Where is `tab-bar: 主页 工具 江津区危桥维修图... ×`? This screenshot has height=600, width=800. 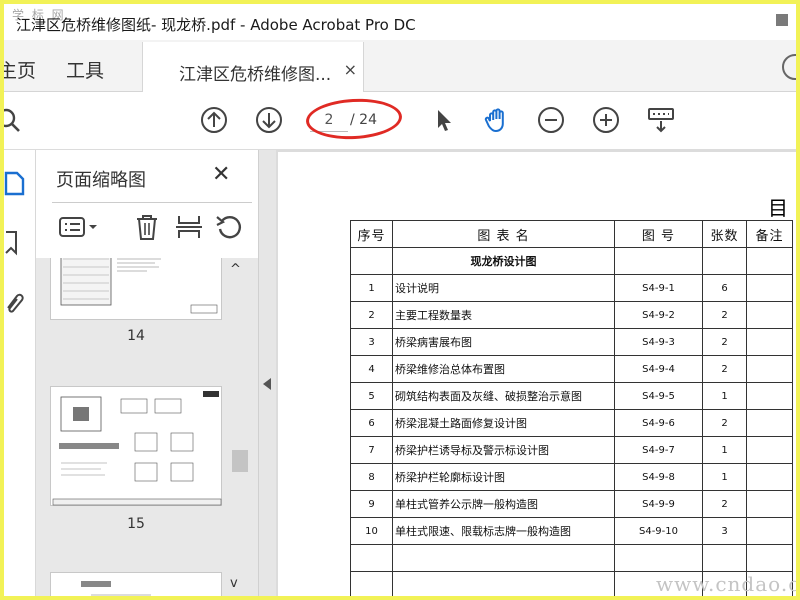
tab-bar: 主页 工具 江津区危桥维修图... × is located at coordinates (400, 66).